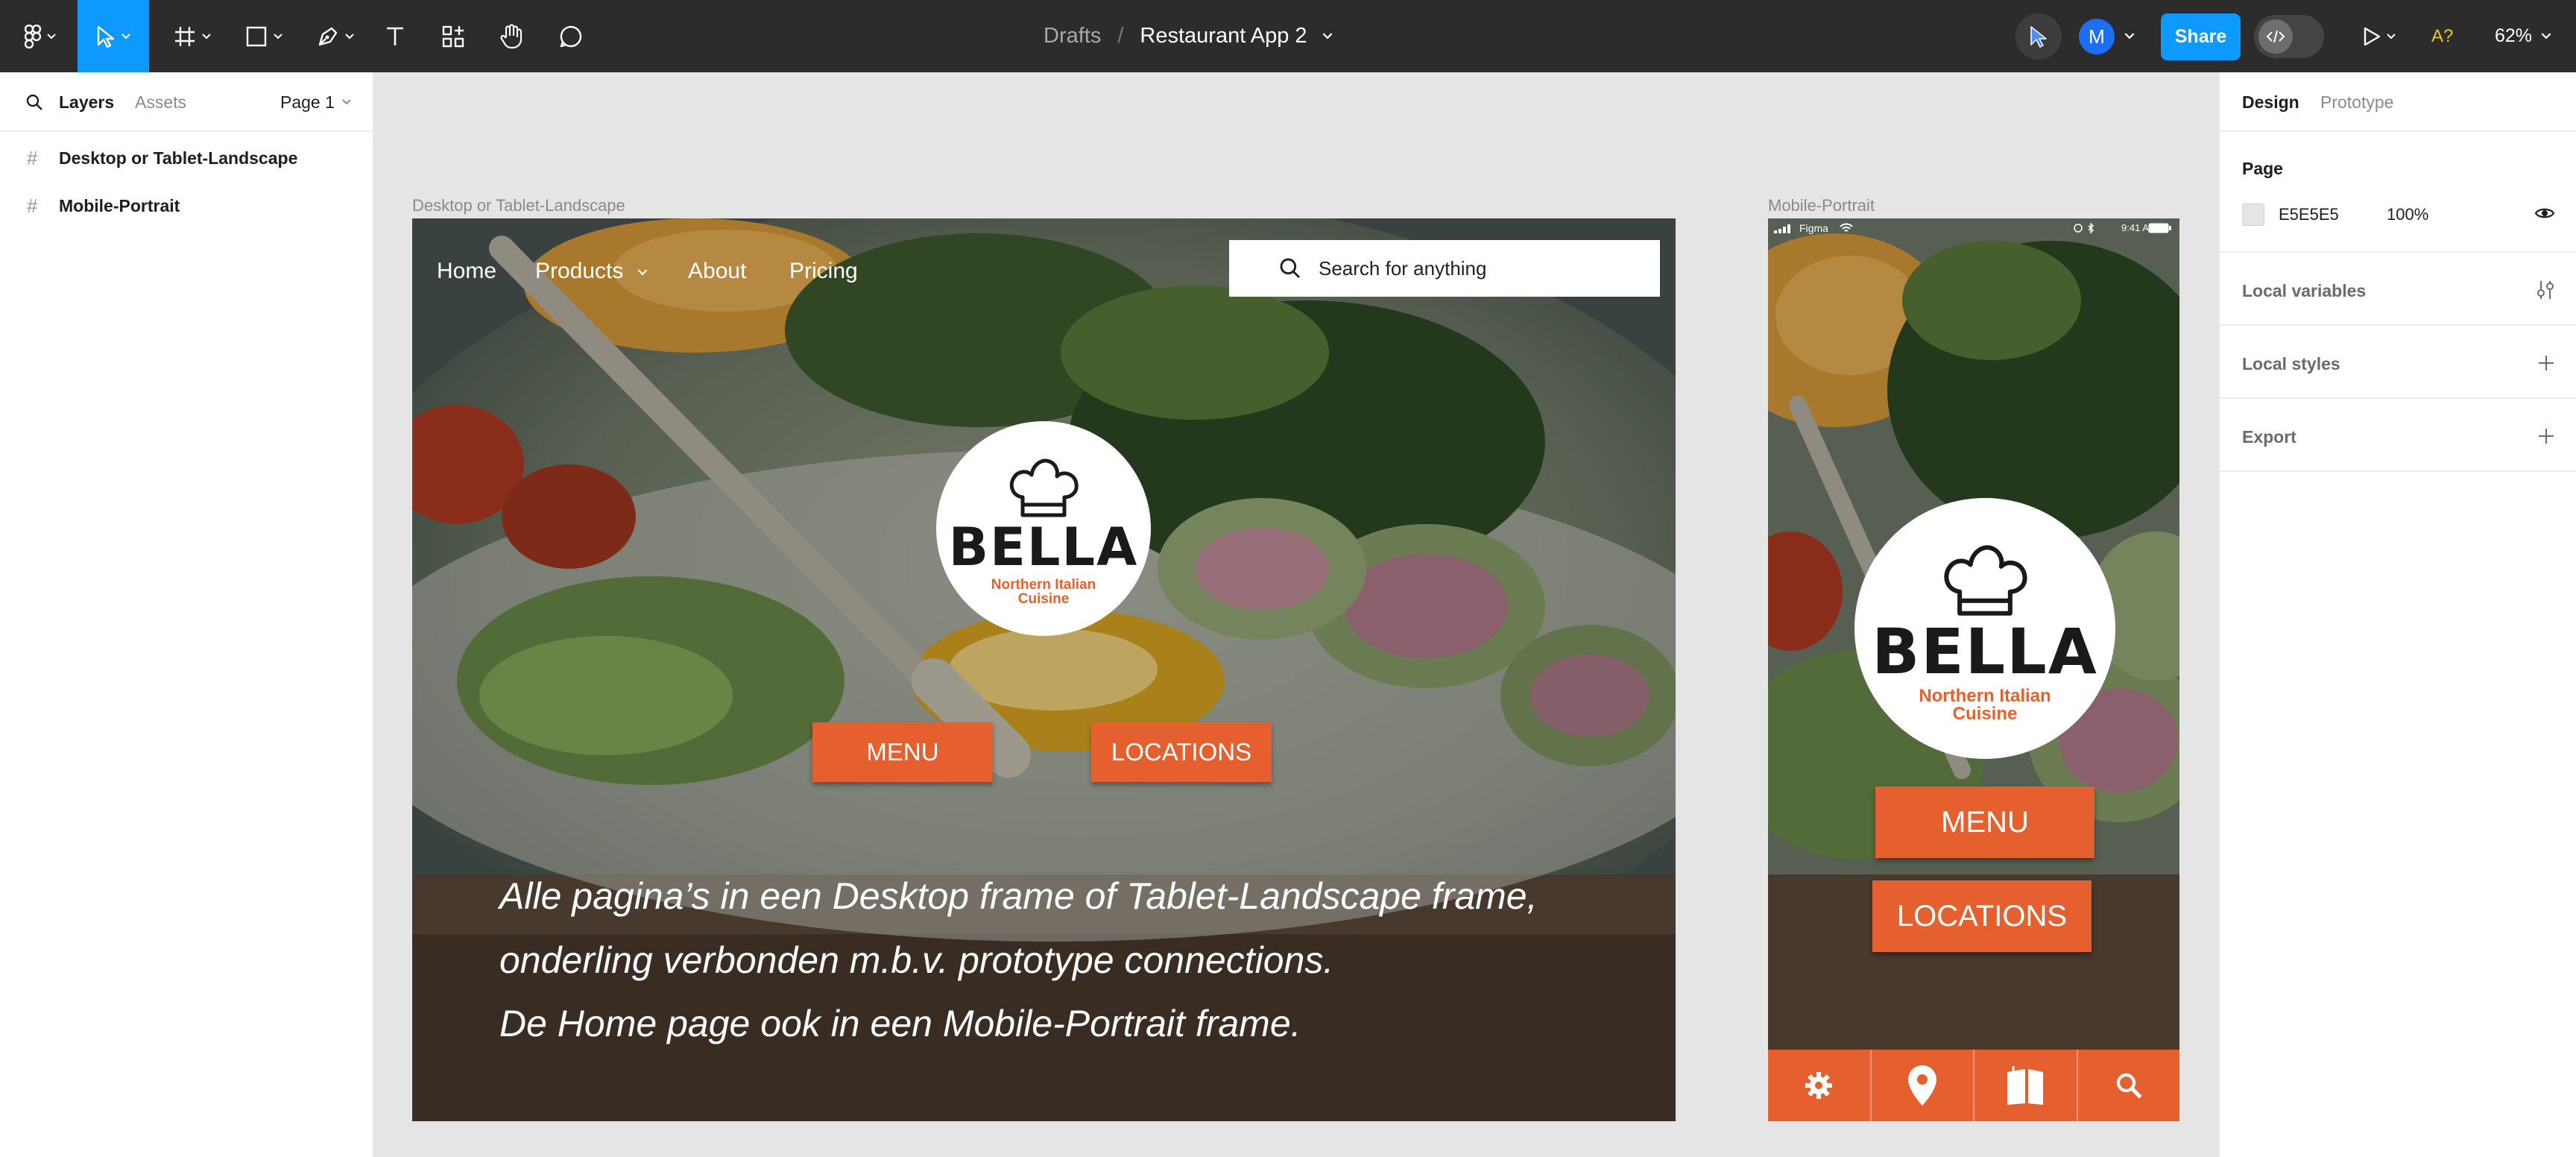 Image resolution: width=2576 pixels, height=1157 pixels. What do you see at coordinates (2408, 215) in the screenshot?
I see `page-opacity-value: 100%` at bounding box center [2408, 215].